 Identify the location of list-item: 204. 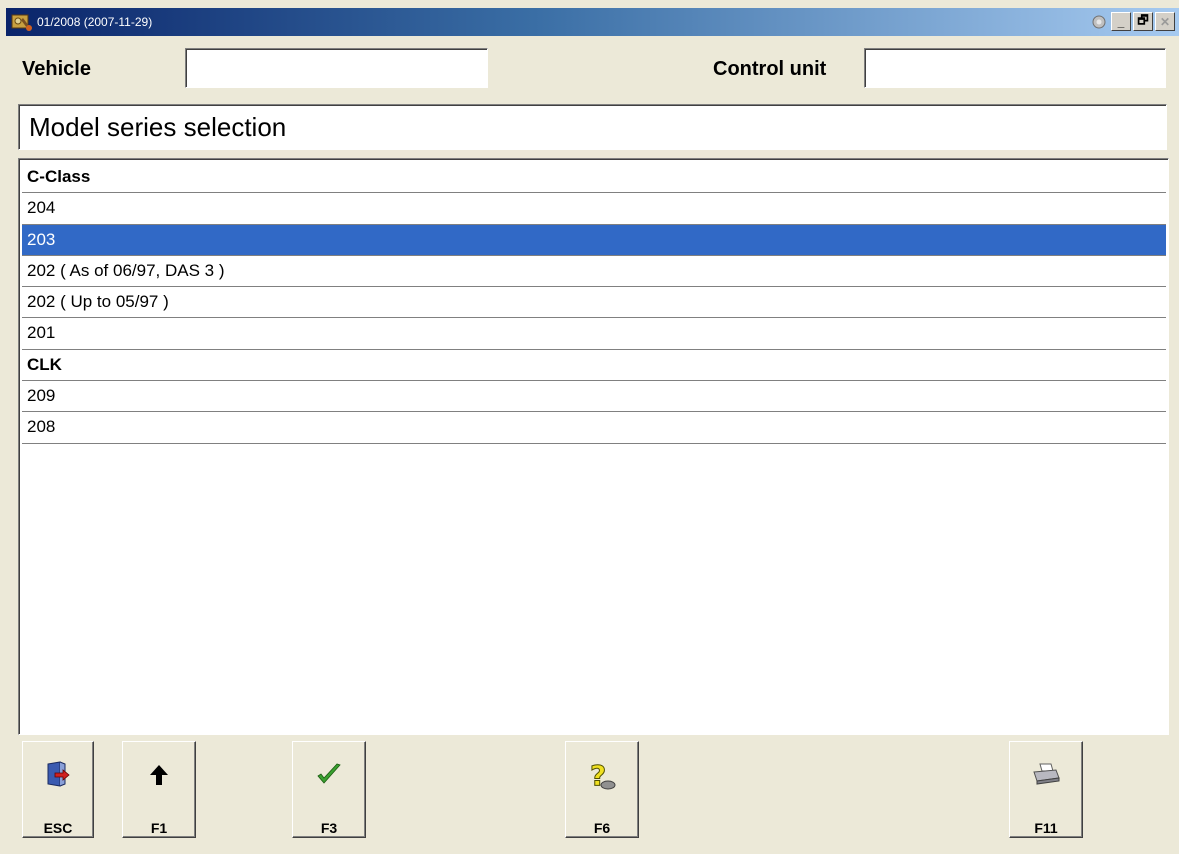
(594, 209).